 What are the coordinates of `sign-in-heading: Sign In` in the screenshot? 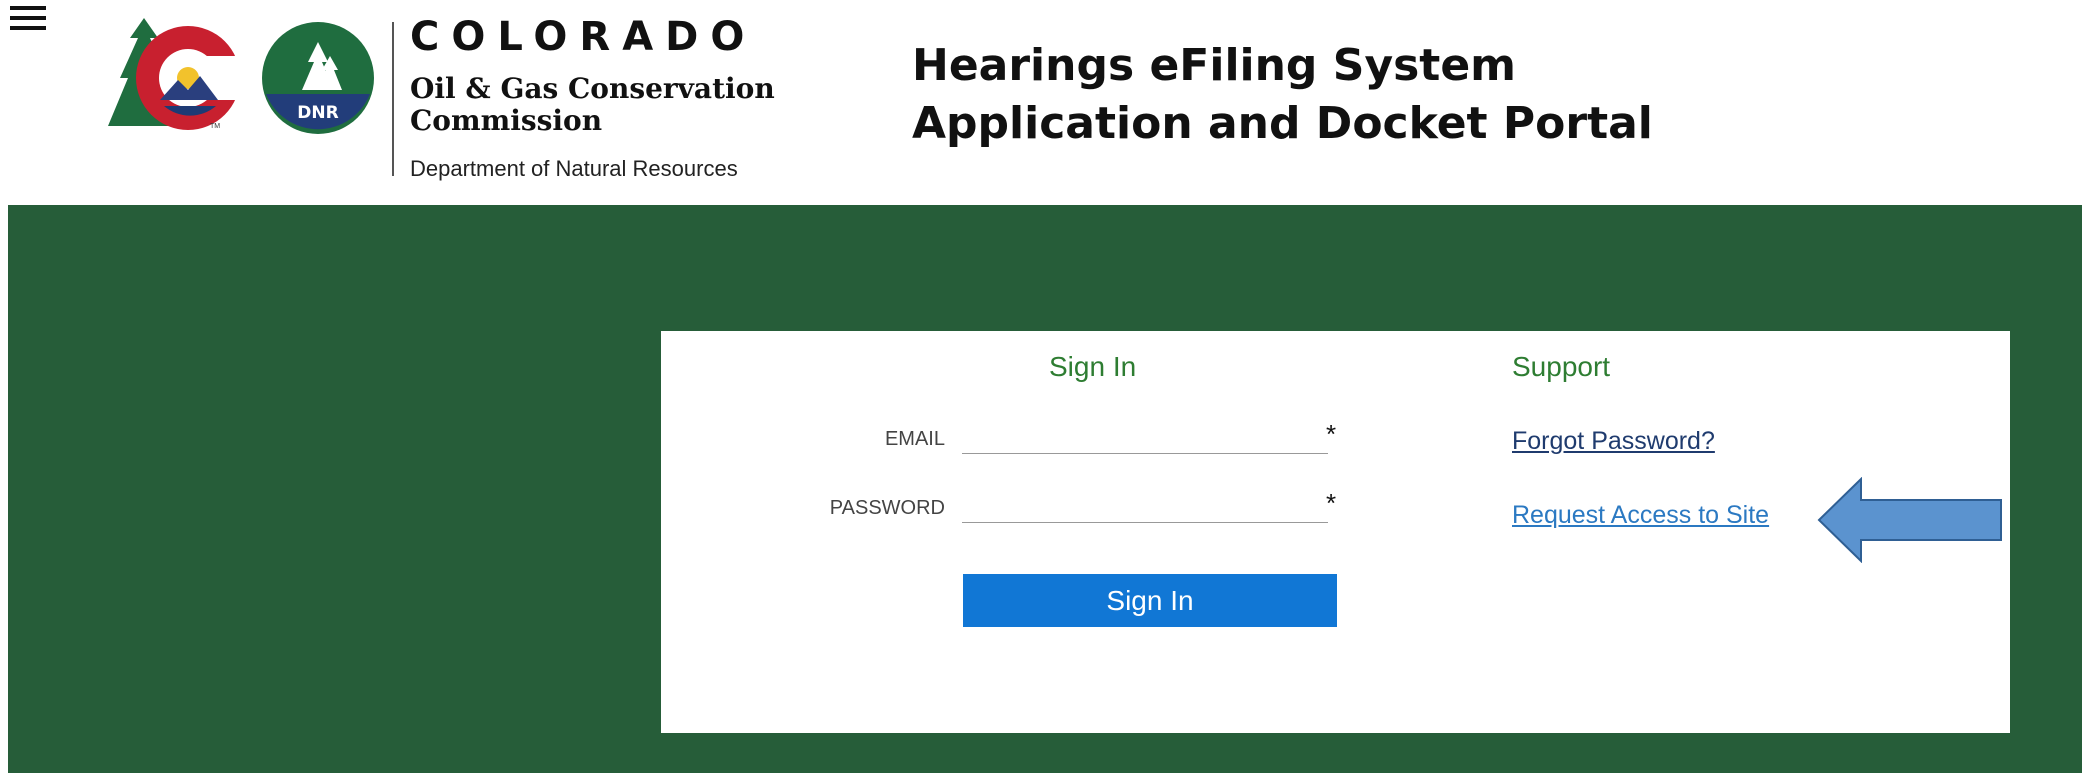 It's located at (1093, 366).